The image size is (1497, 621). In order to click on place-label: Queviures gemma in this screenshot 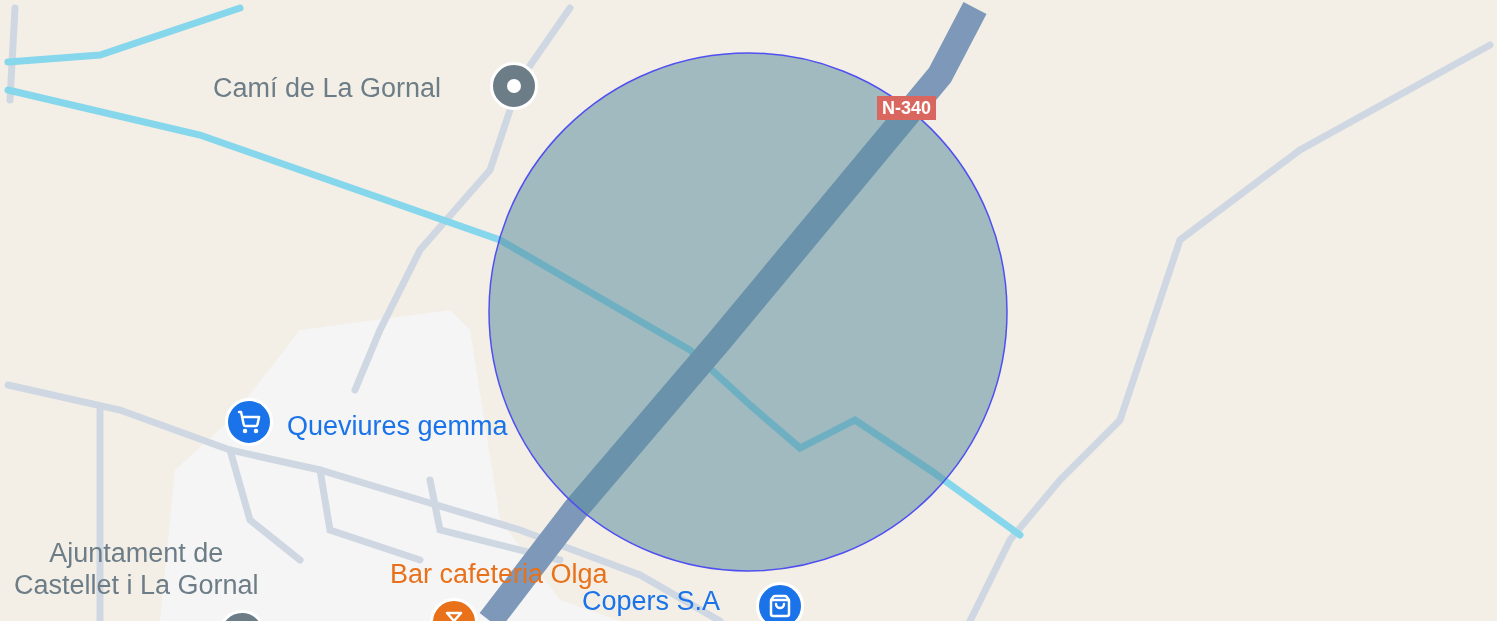, I will do `click(397, 426)`.